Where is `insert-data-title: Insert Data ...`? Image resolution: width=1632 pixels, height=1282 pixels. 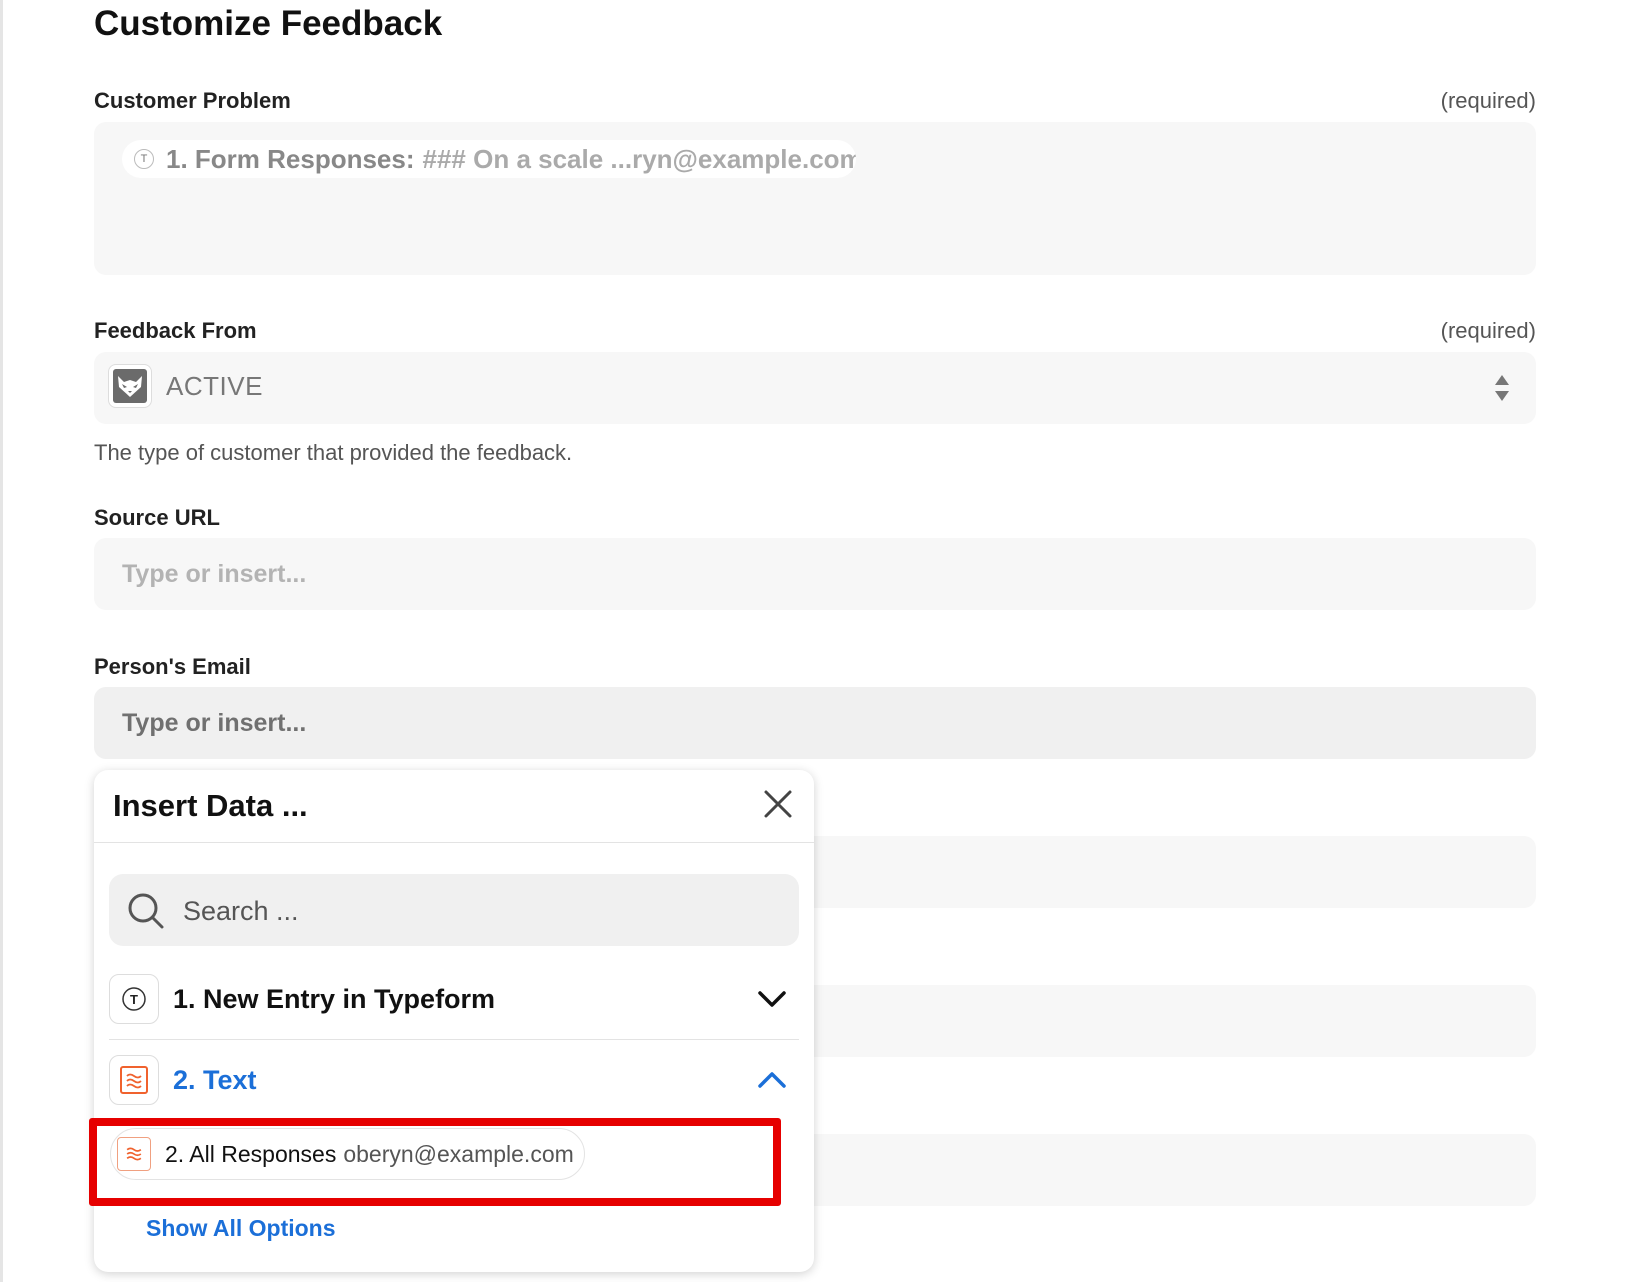 insert-data-title: Insert Data ... is located at coordinates (210, 805).